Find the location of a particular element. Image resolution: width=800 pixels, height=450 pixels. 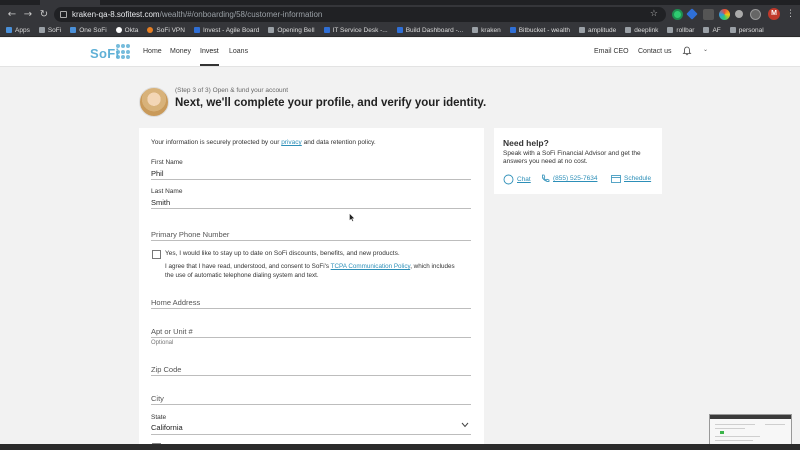

nav-invest: Invest is located at coordinates (209, 51).